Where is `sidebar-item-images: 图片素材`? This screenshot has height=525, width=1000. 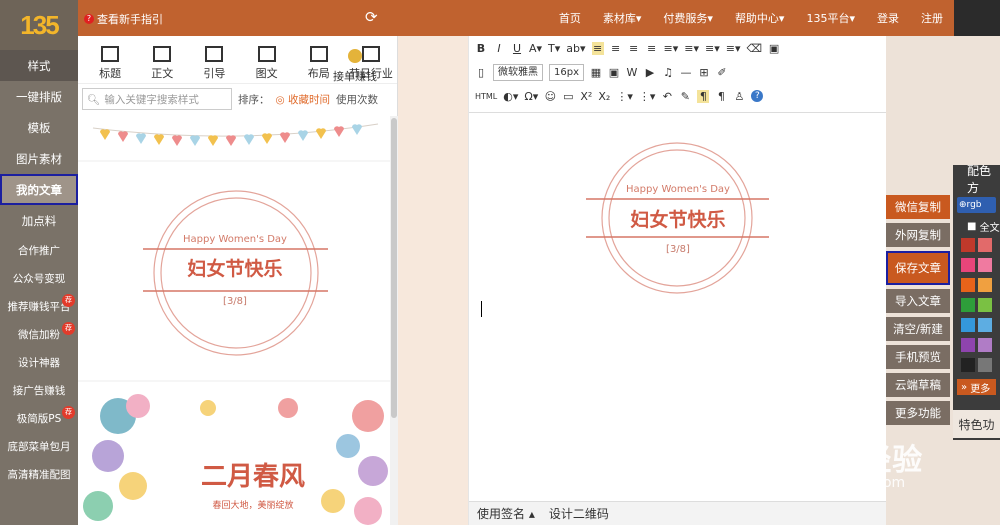 sidebar-item-images: 图片素材 is located at coordinates (39, 158).